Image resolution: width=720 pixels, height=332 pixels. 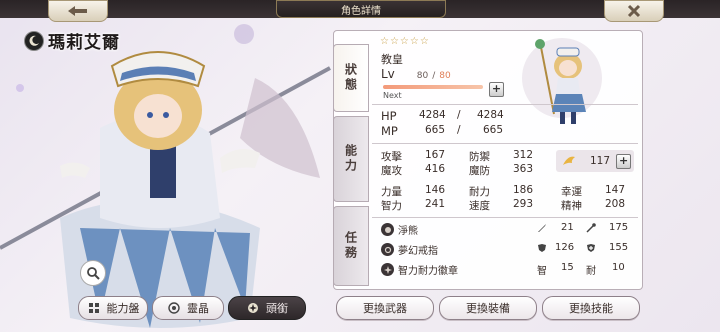 I want to click on magnifier-icon, so click(x=93, y=273).